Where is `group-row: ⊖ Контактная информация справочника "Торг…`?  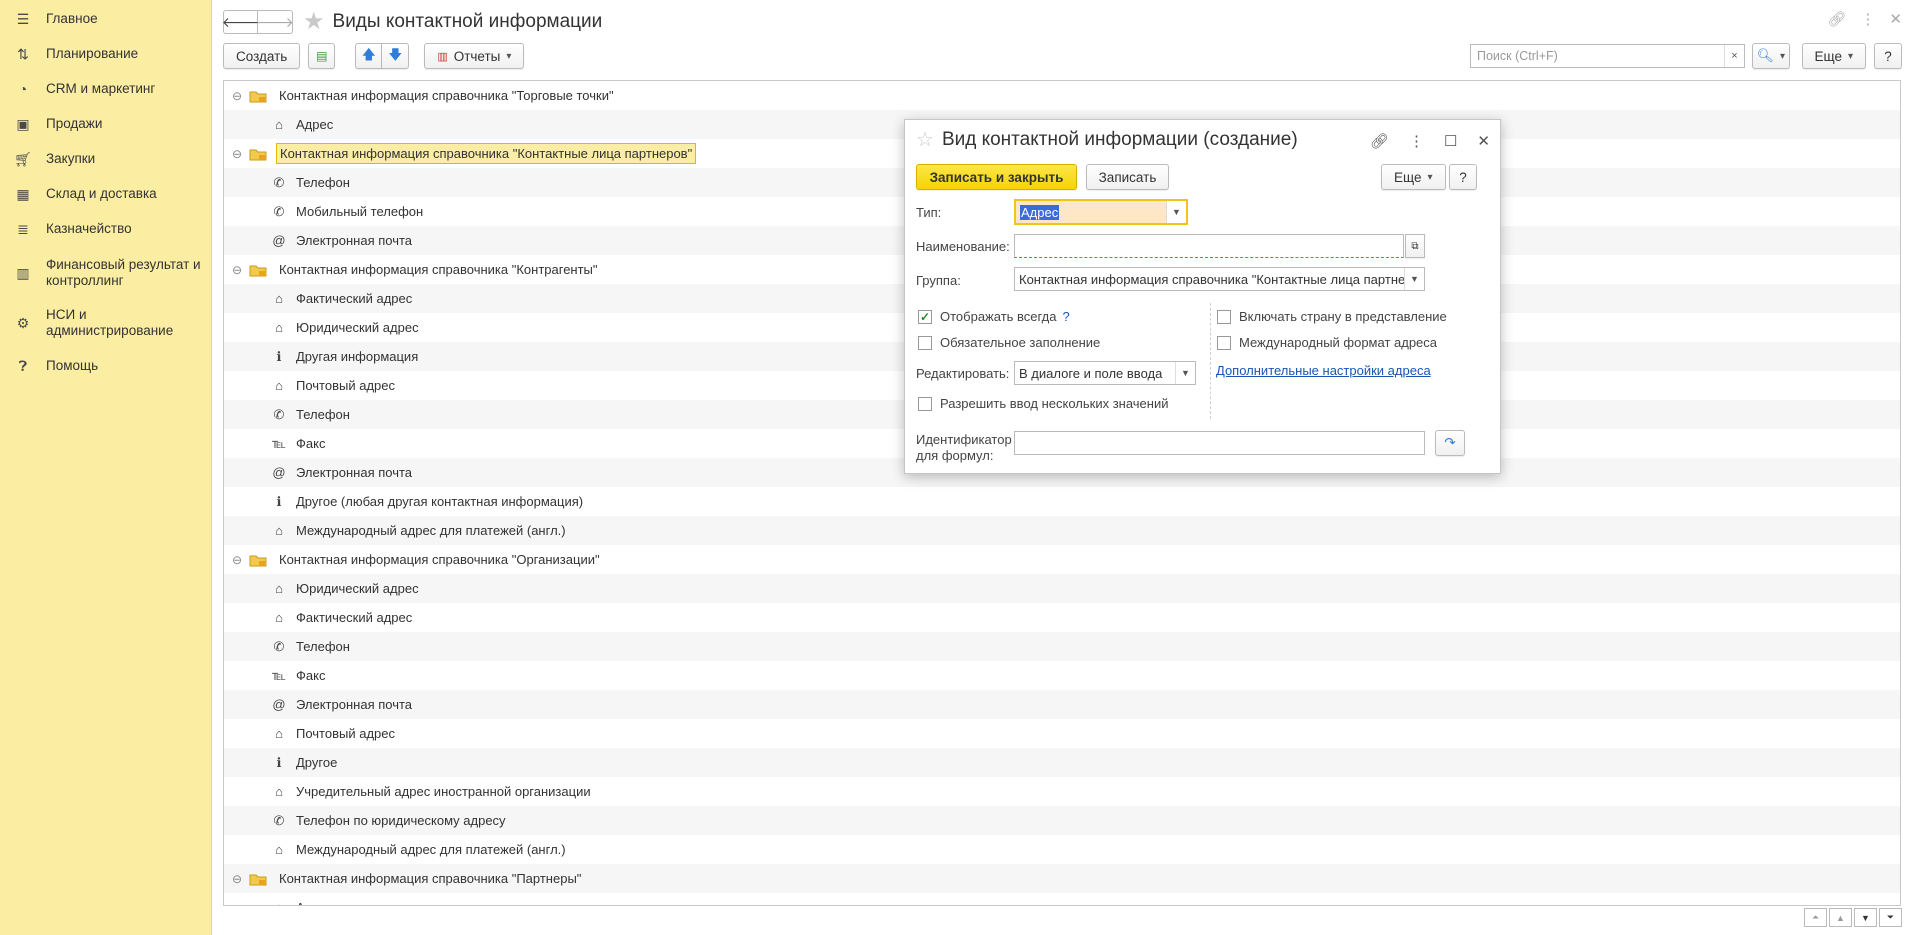
group-row: ⊖ Контактная информация справочника "Торг… is located at coordinates (1062, 95).